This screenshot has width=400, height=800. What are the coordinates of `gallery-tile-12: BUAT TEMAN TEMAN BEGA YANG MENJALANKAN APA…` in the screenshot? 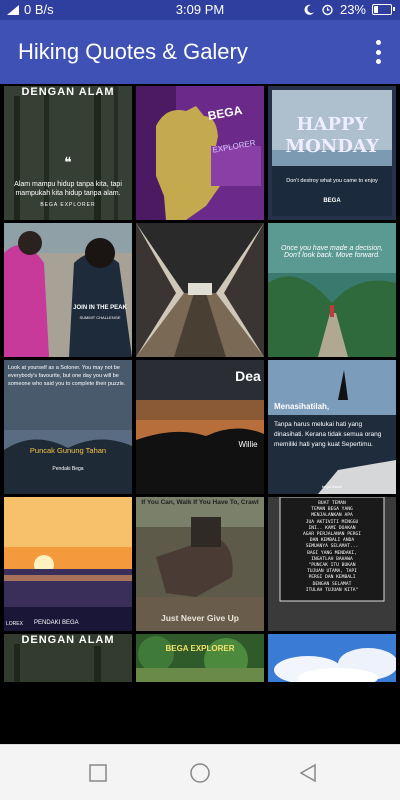 It's located at (332, 564).